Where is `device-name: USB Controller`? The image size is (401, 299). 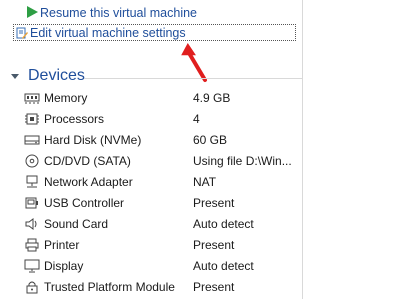 device-name: USB Controller is located at coordinates (84, 203).